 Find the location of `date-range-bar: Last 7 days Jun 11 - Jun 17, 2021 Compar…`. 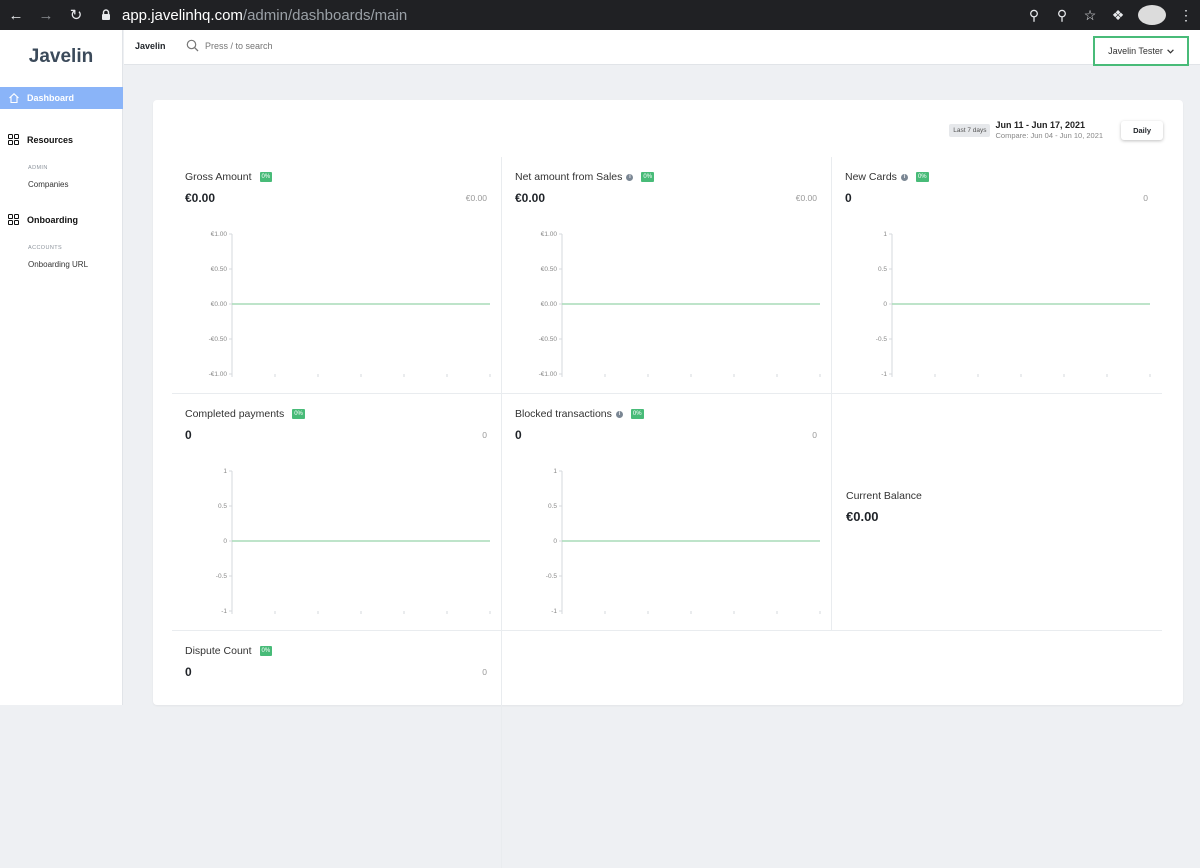

date-range-bar: Last 7 days Jun 11 - Jun 17, 2021 Compar… is located at coordinates (1056, 130).